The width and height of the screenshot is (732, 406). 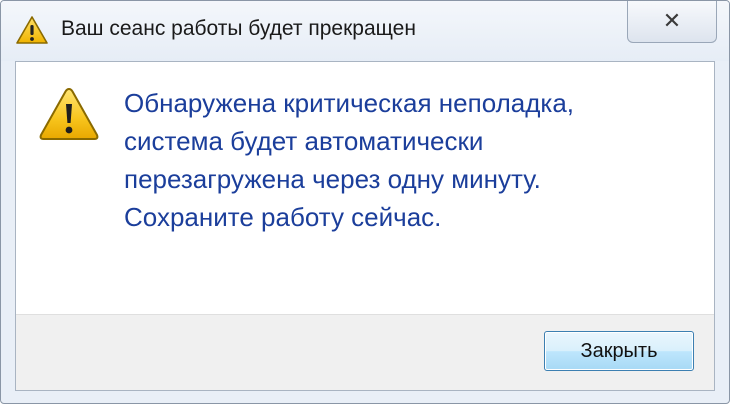 What do you see at coordinates (619, 351) in the screenshot?
I see `close-dialog-button: Закрыть` at bounding box center [619, 351].